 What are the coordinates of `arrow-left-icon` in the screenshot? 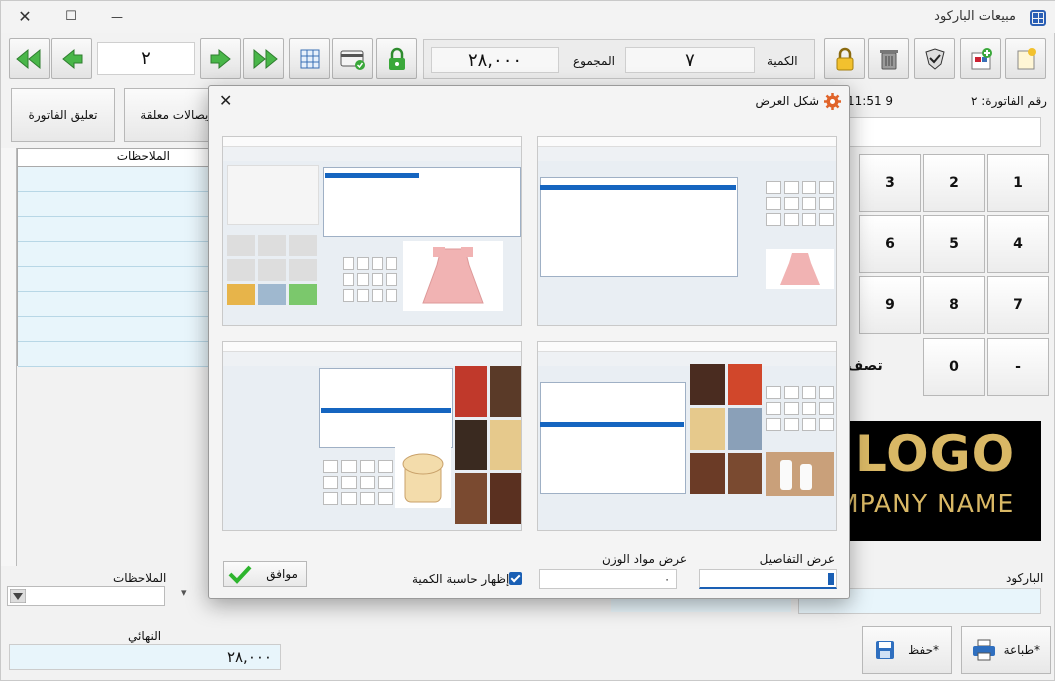 It's located at (71, 58).